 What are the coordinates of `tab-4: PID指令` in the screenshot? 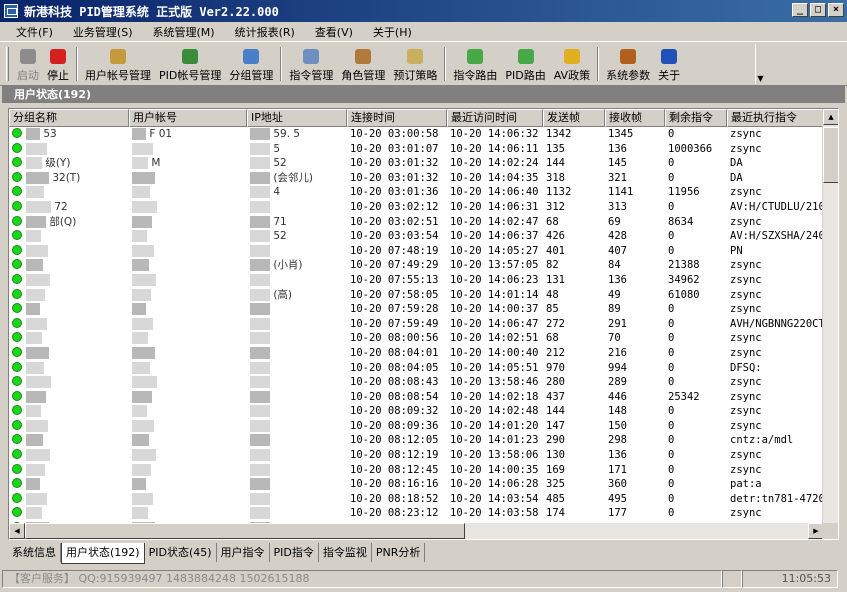 It's located at (294, 552).